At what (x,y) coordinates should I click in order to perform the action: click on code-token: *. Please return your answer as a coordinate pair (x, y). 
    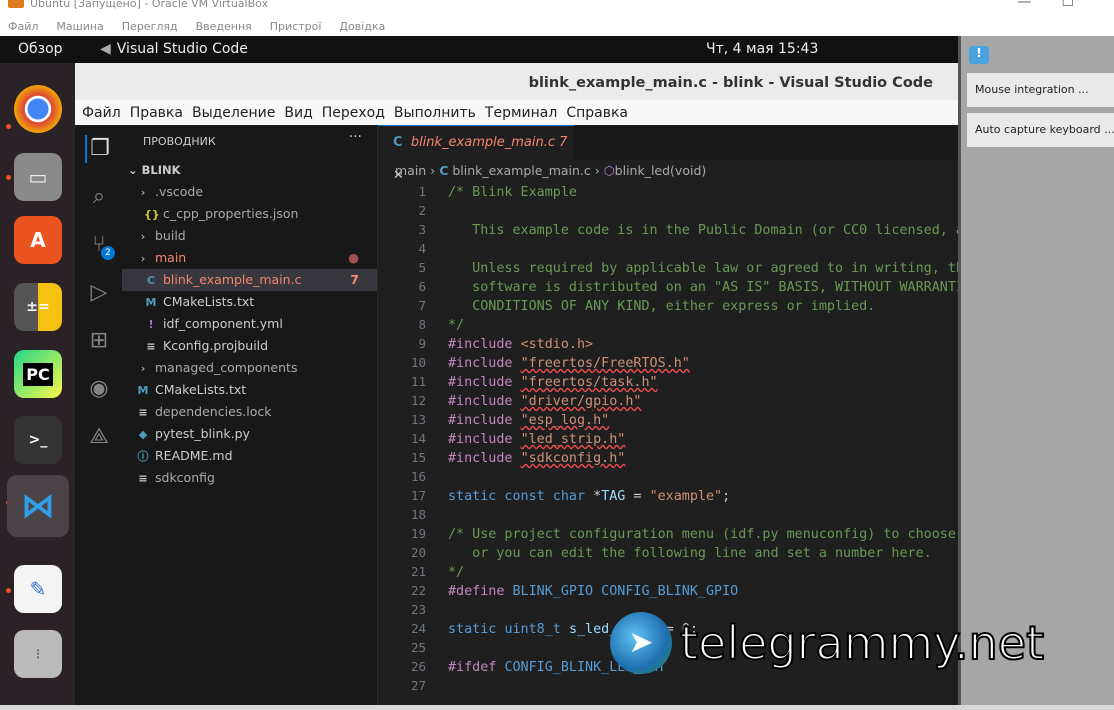
    Looking at the image, I should click on (597, 496).